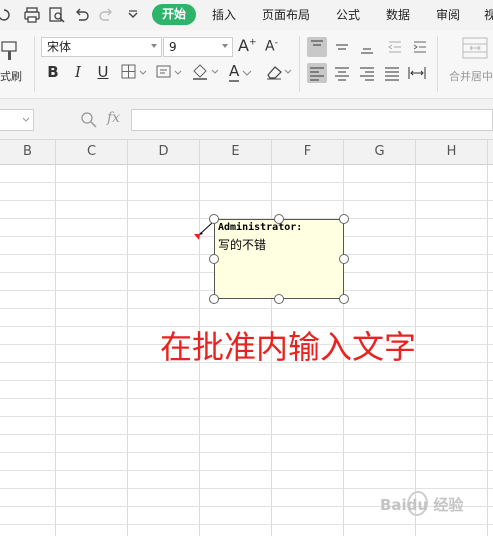 The image size is (493, 536). Describe the element at coordinates (133, 15) in the screenshot. I see `customize-icon` at that location.